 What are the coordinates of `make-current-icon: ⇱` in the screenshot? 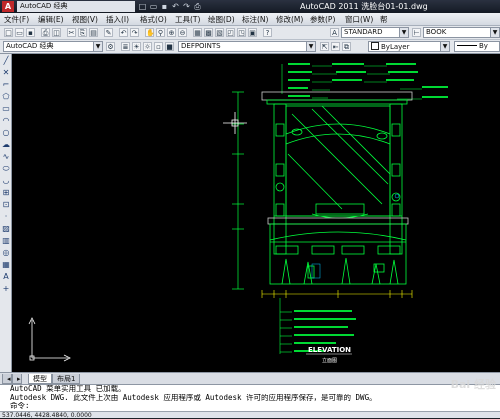 It's located at (324, 46).